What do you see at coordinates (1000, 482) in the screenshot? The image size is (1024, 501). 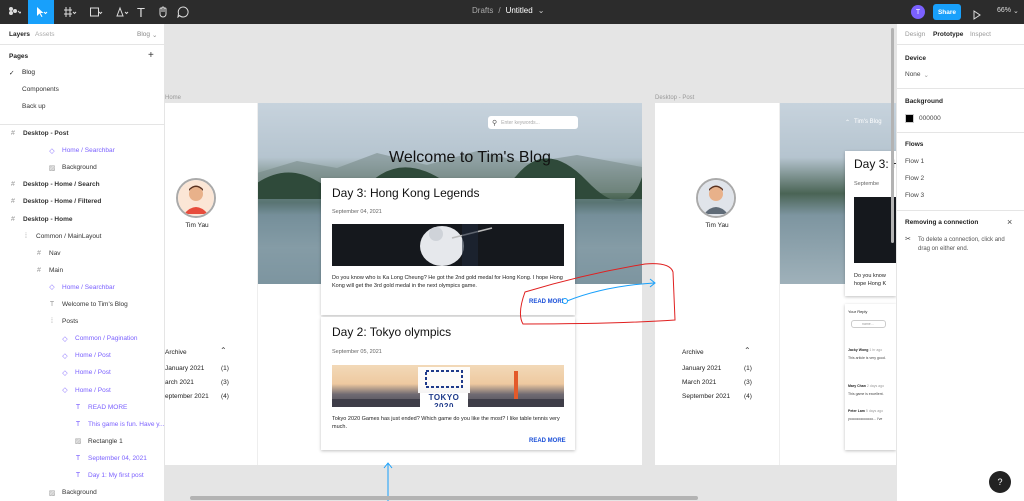 I see `help-button: ?` at bounding box center [1000, 482].